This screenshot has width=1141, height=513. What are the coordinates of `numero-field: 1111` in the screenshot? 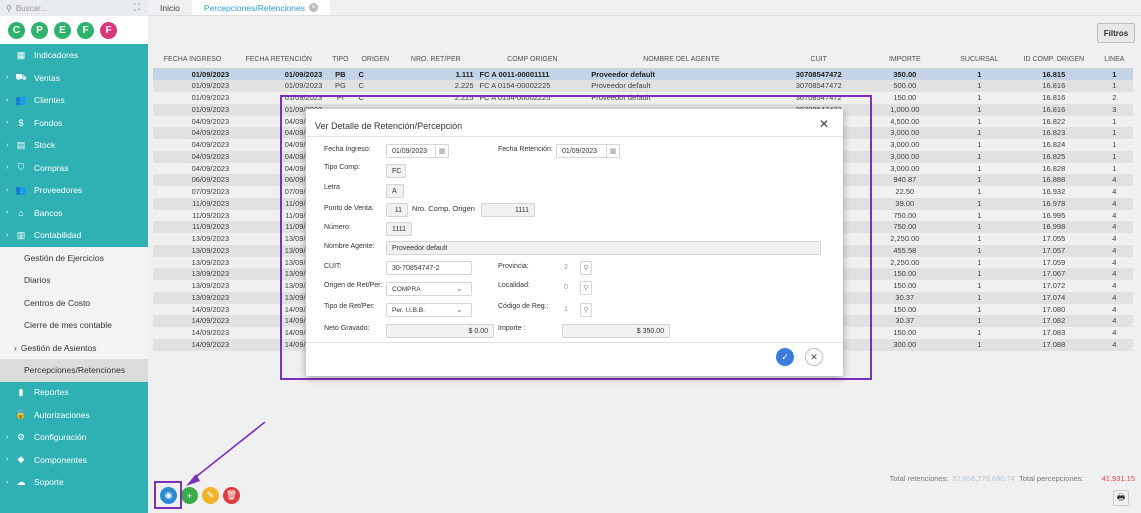 It's located at (399, 229).